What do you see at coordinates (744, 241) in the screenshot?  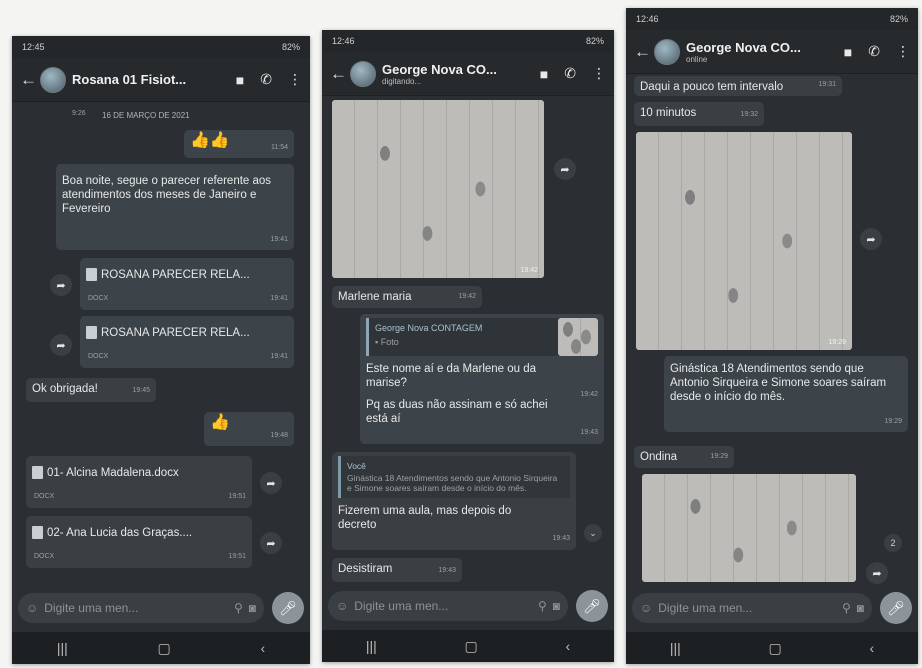 I see `photo-message: 19:29` at bounding box center [744, 241].